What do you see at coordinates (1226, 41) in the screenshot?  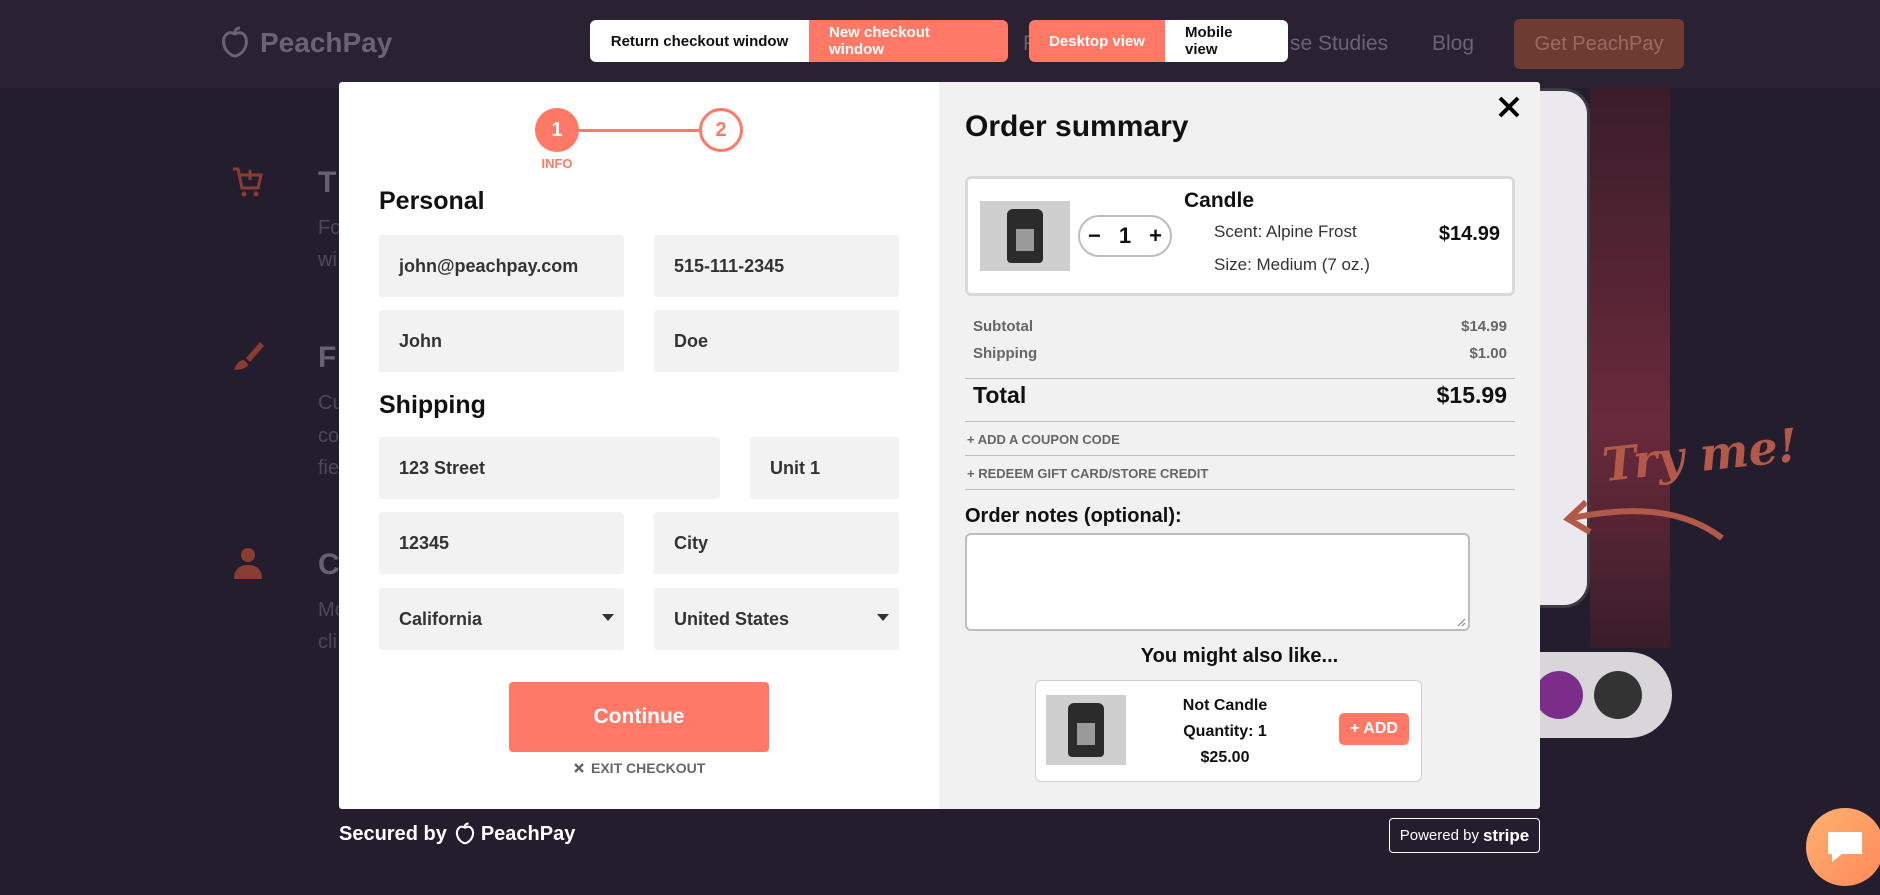 I see `mobile-view-button: Mobile view` at bounding box center [1226, 41].